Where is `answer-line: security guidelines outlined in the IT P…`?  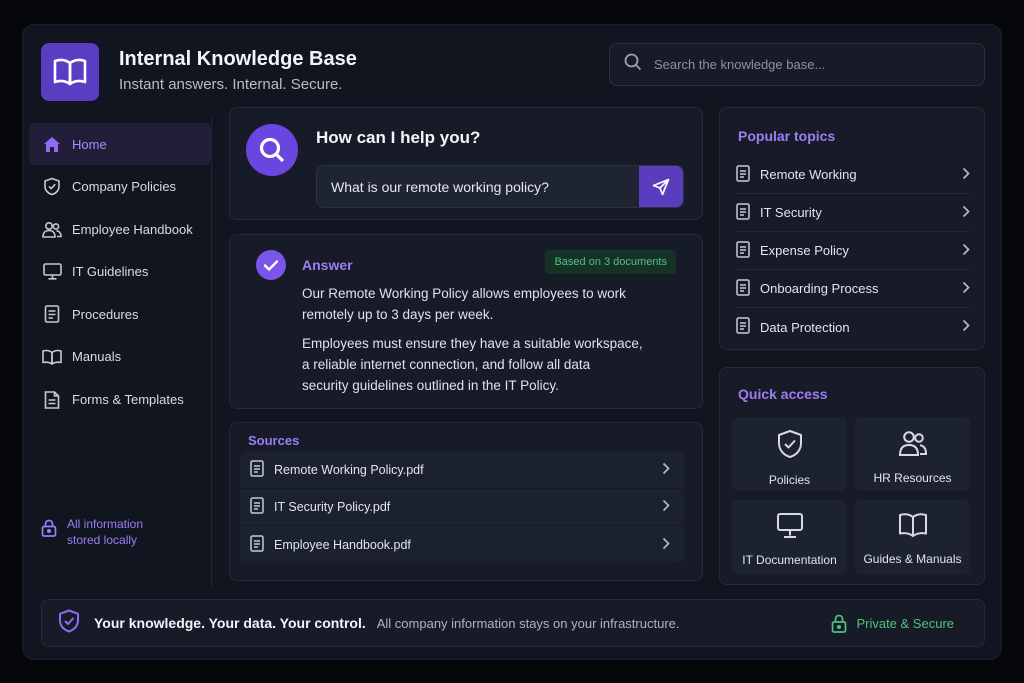
answer-line: security guidelines outlined in the IT P… is located at coordinates (430, 385).